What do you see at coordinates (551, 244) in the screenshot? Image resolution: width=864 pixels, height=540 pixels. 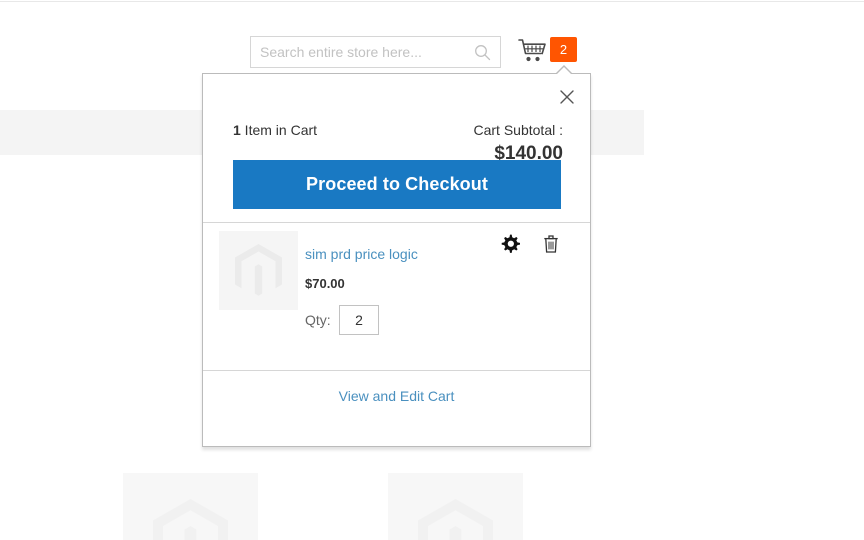 I see `trash-icon` at bounding box center [551, 244].